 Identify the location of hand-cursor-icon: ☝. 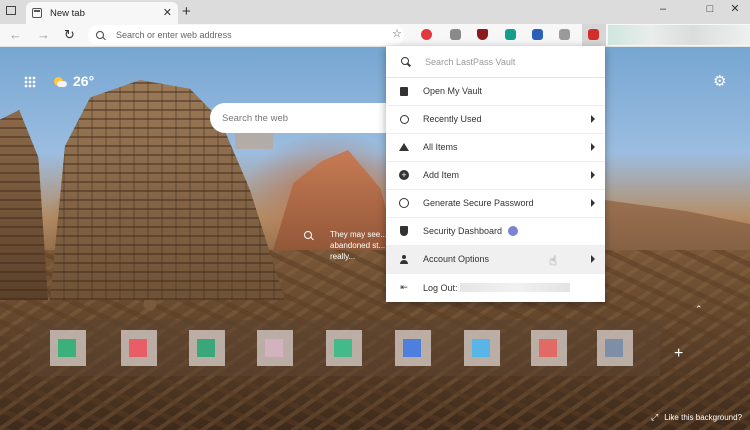
(553, 260).